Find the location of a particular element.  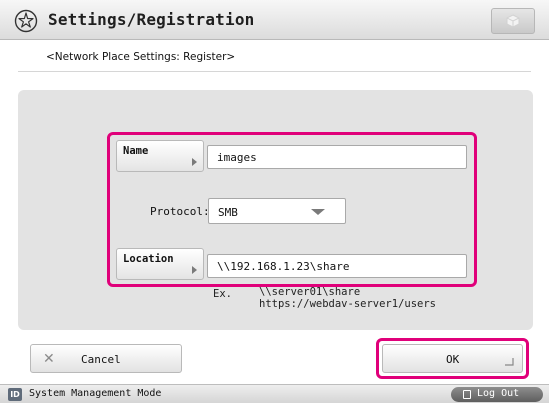

close-icon: ✕ is located at coordinates (49, 359).